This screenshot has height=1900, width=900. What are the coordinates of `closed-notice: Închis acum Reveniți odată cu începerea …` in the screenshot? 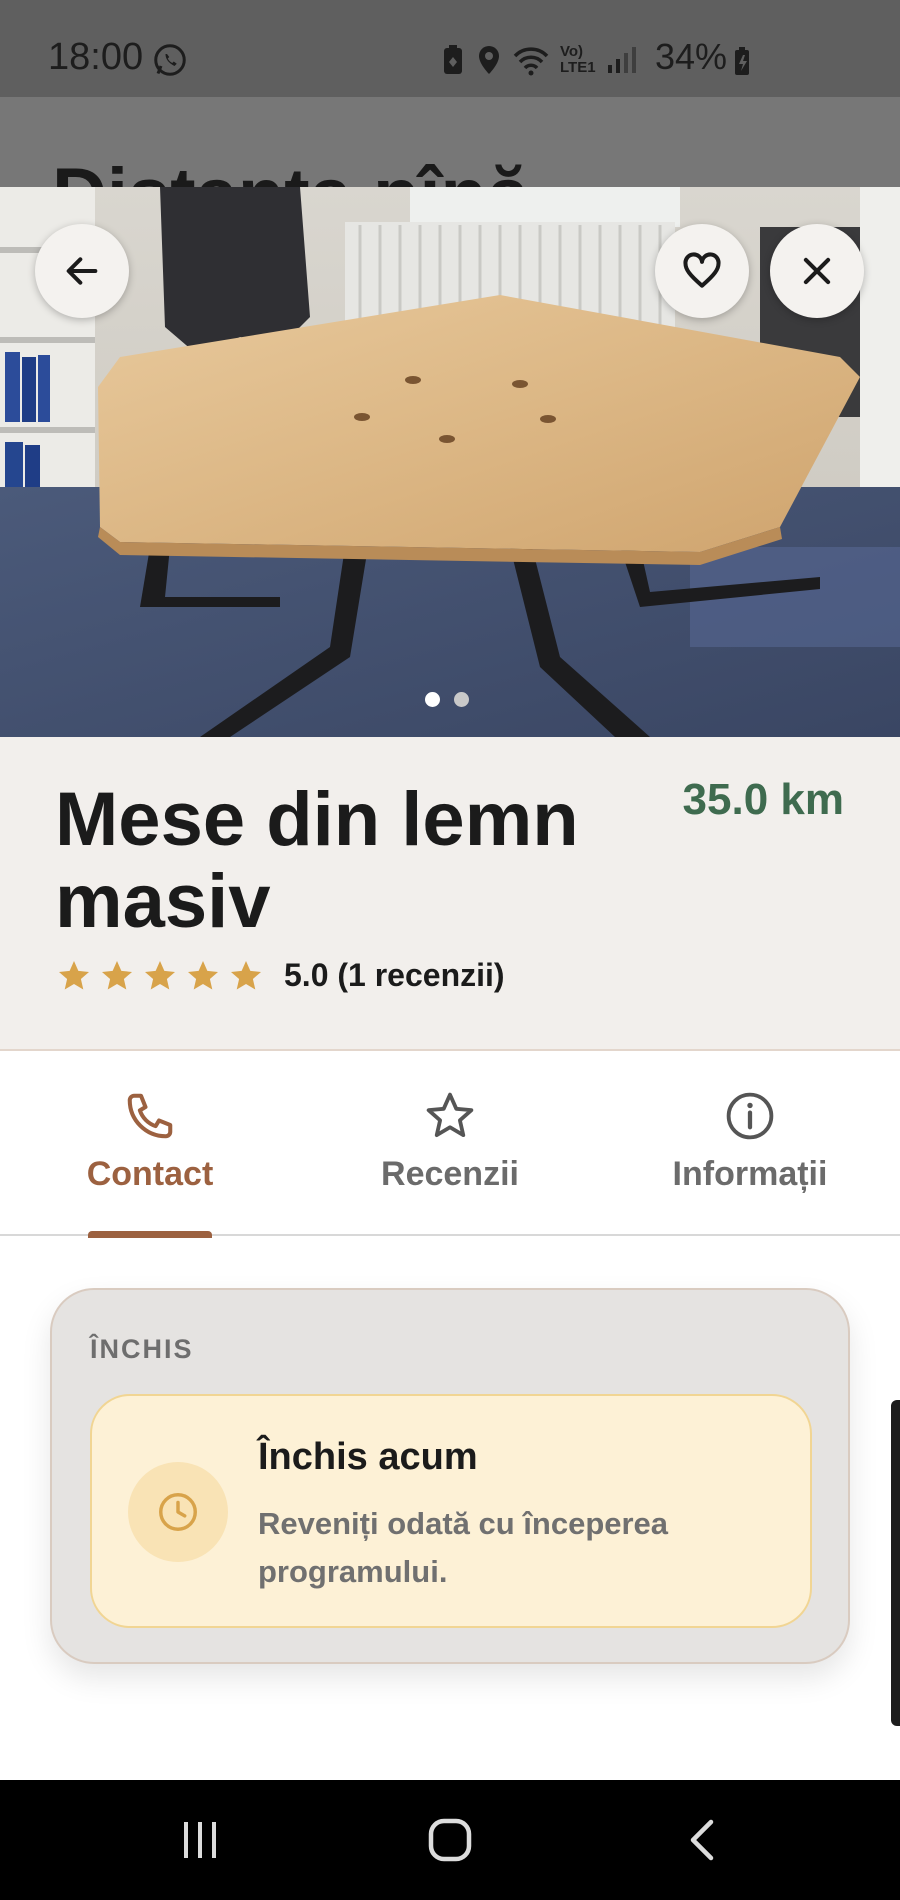 It's located at (451, 1511).